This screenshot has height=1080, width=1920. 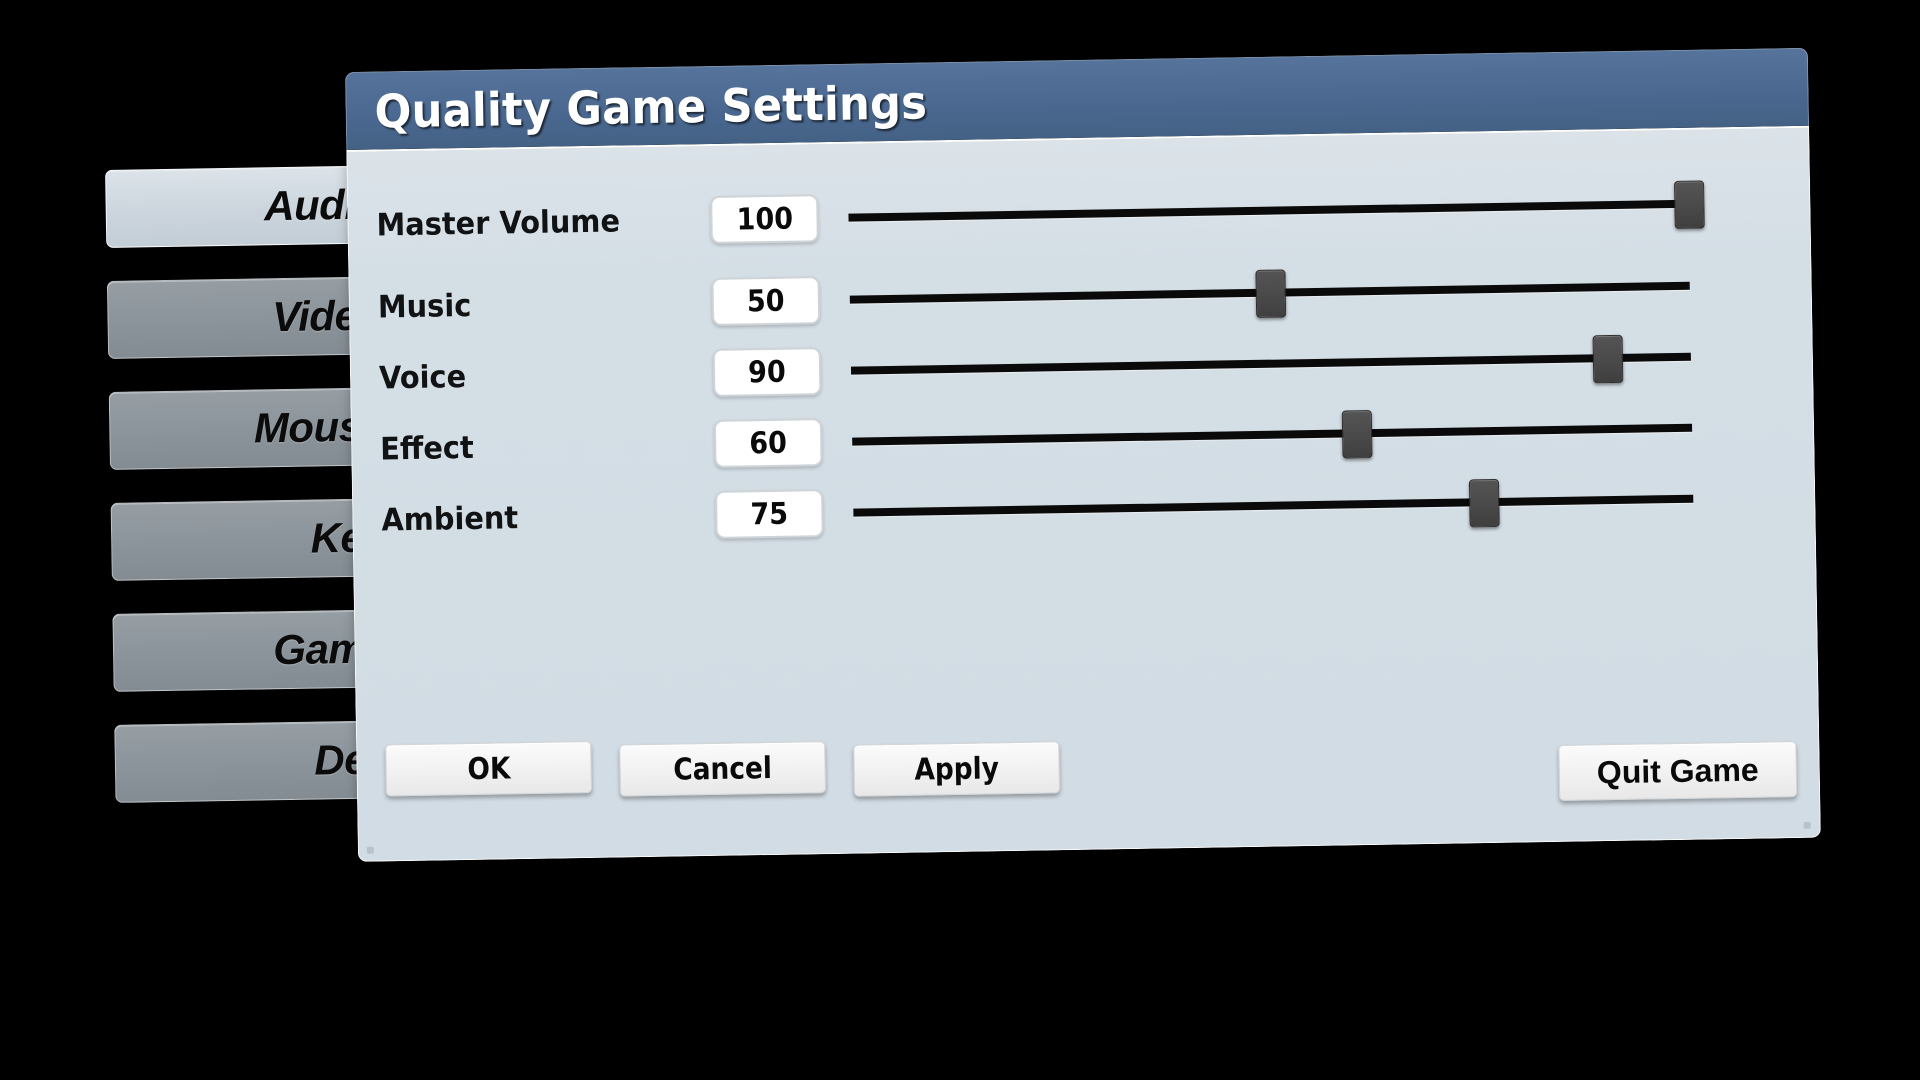 I want to click on slider-ambient, so click(x=1273, y=506).